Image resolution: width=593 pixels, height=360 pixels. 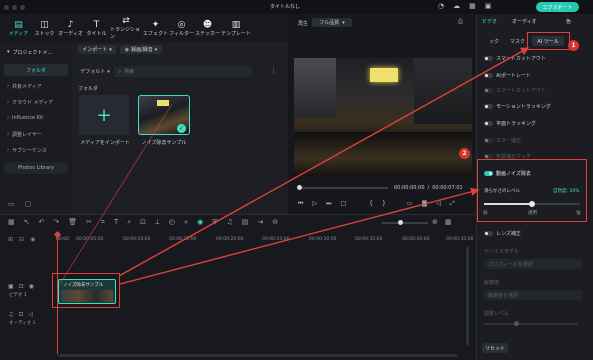 What do you see at coordinates (410, 204) in the screenshot?
I see `display-icon: ▭` at bounding box center [410, 204].